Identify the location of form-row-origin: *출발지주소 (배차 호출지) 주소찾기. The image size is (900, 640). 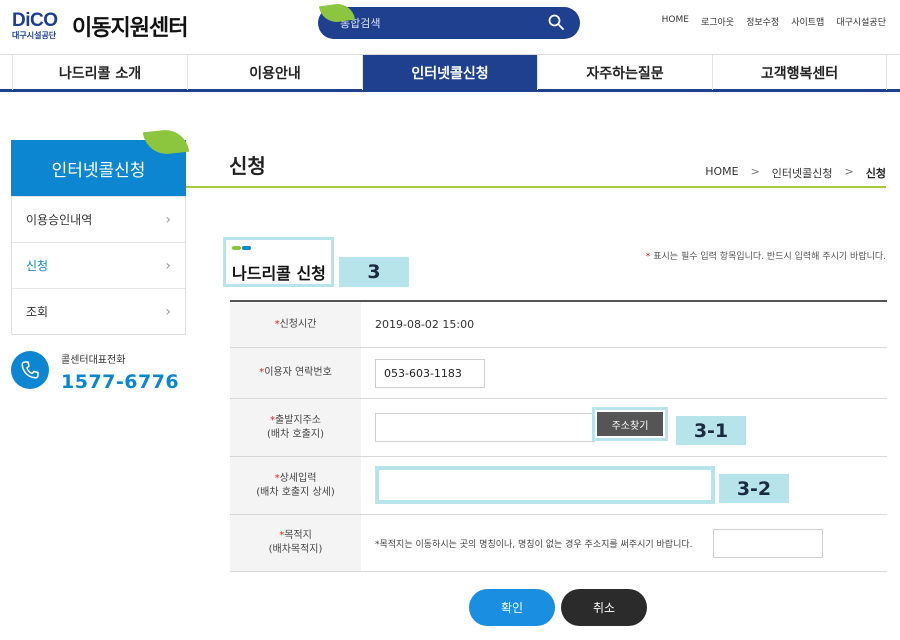
(558, 428).